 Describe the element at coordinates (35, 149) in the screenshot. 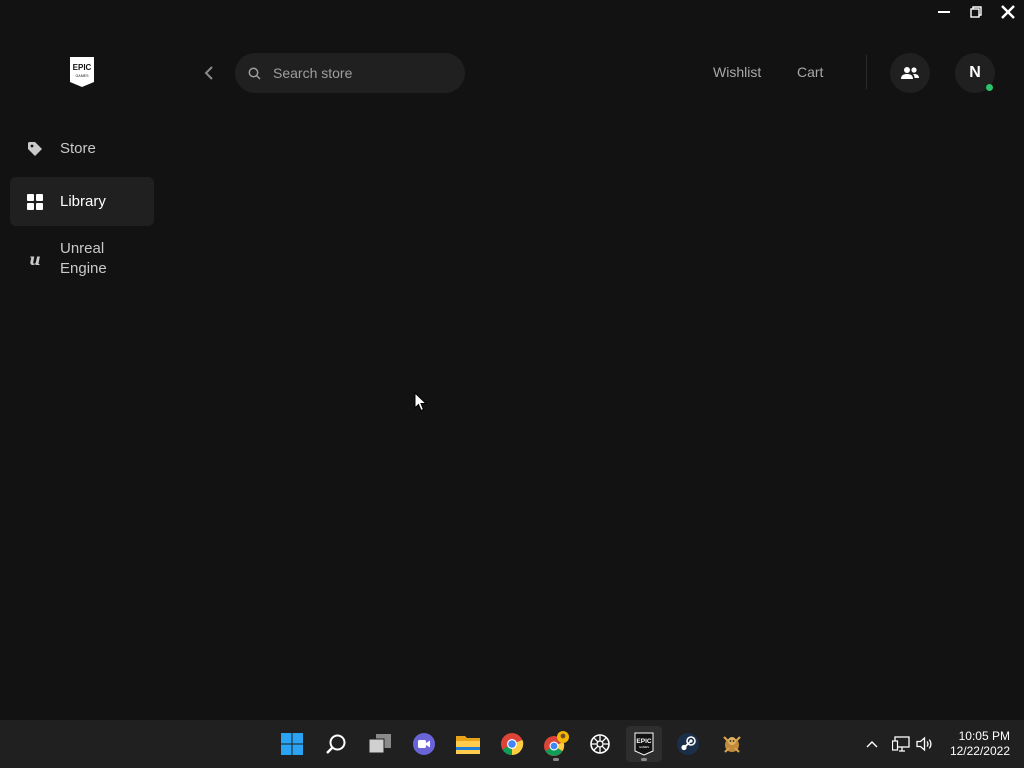

I see `tag-icon` at that location.